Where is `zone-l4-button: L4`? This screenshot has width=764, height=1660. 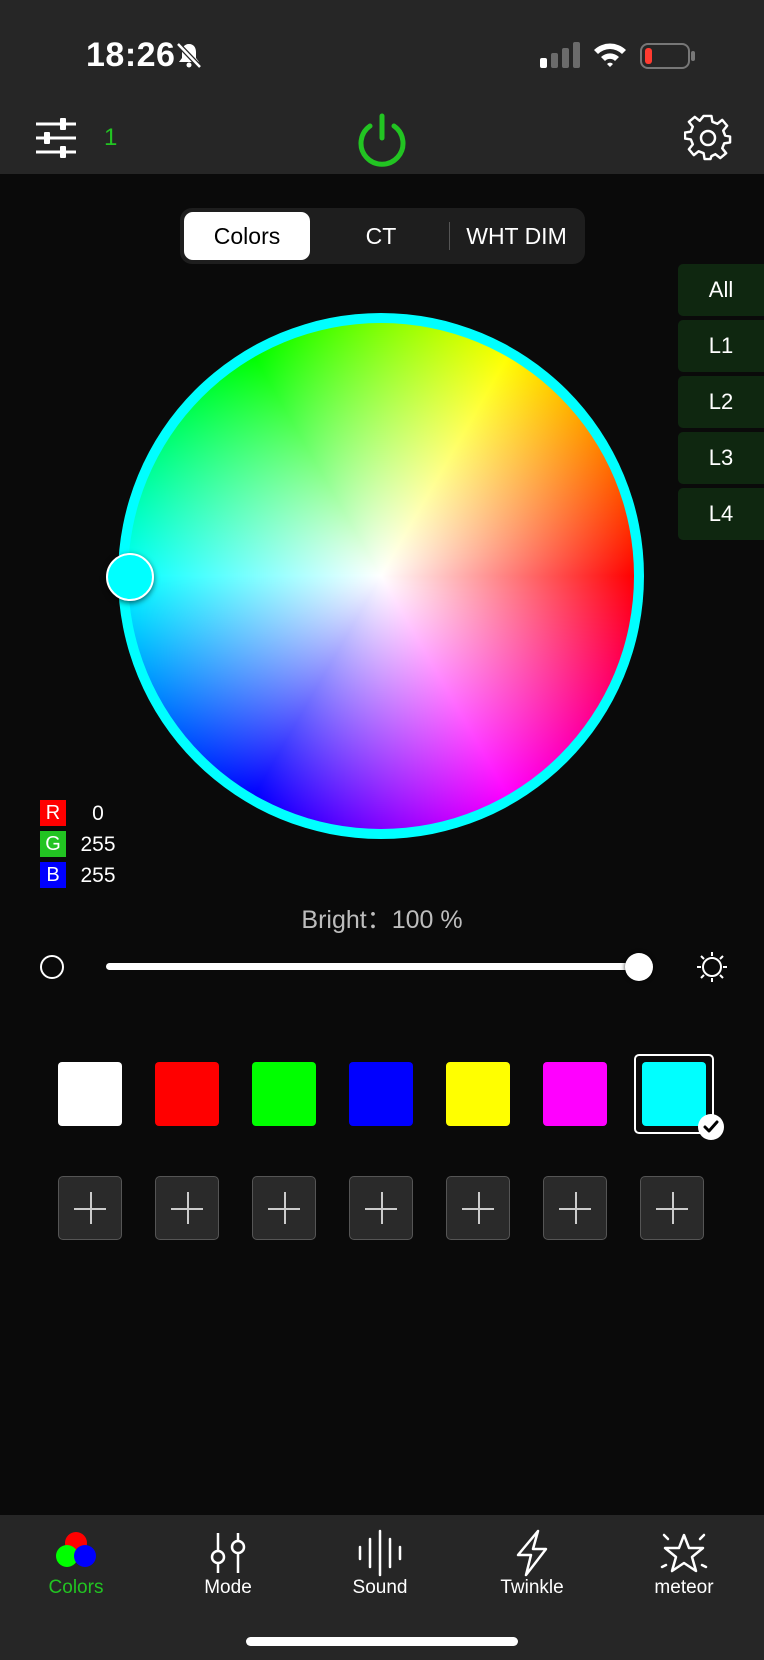 zone-l4-button: L4 is located at coordinates (721, 514).